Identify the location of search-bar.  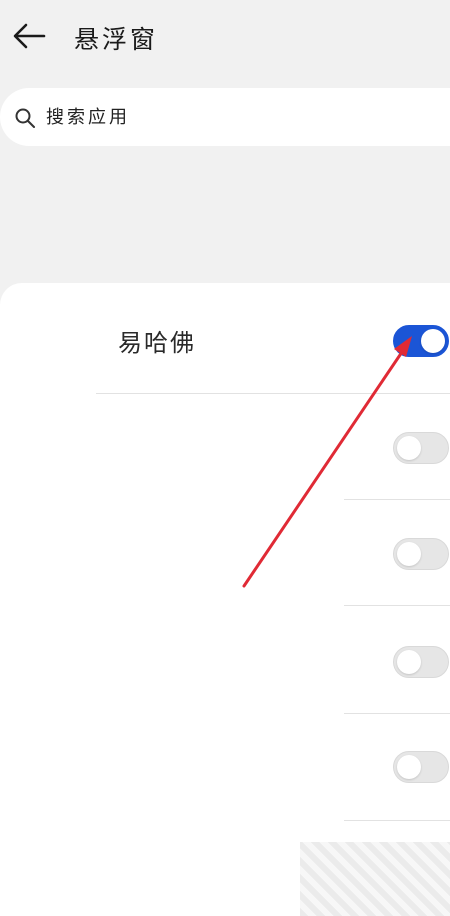
(225, 117).